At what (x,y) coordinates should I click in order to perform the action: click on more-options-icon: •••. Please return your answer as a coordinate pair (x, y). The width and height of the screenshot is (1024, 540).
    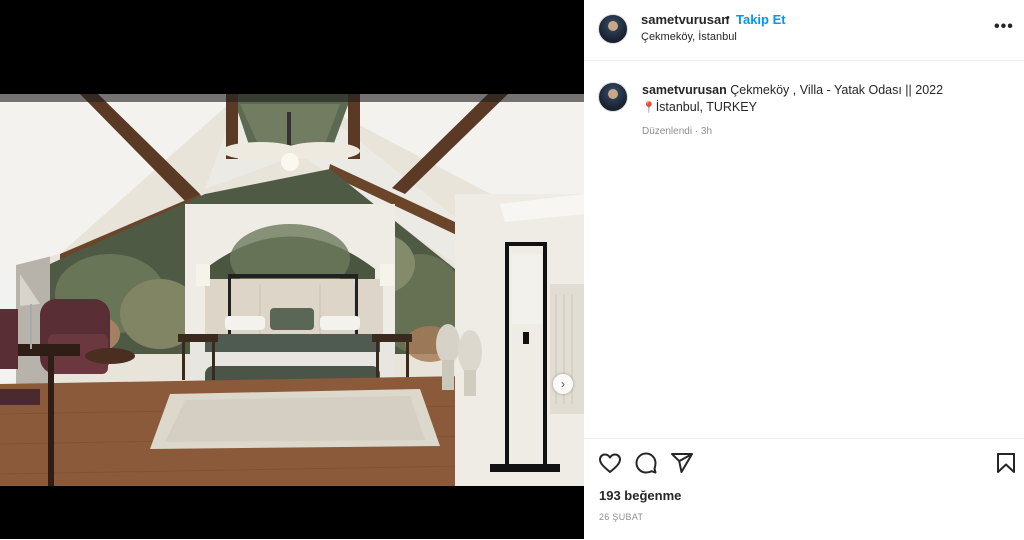
    Looking at the image, I should click on (1004, 27).